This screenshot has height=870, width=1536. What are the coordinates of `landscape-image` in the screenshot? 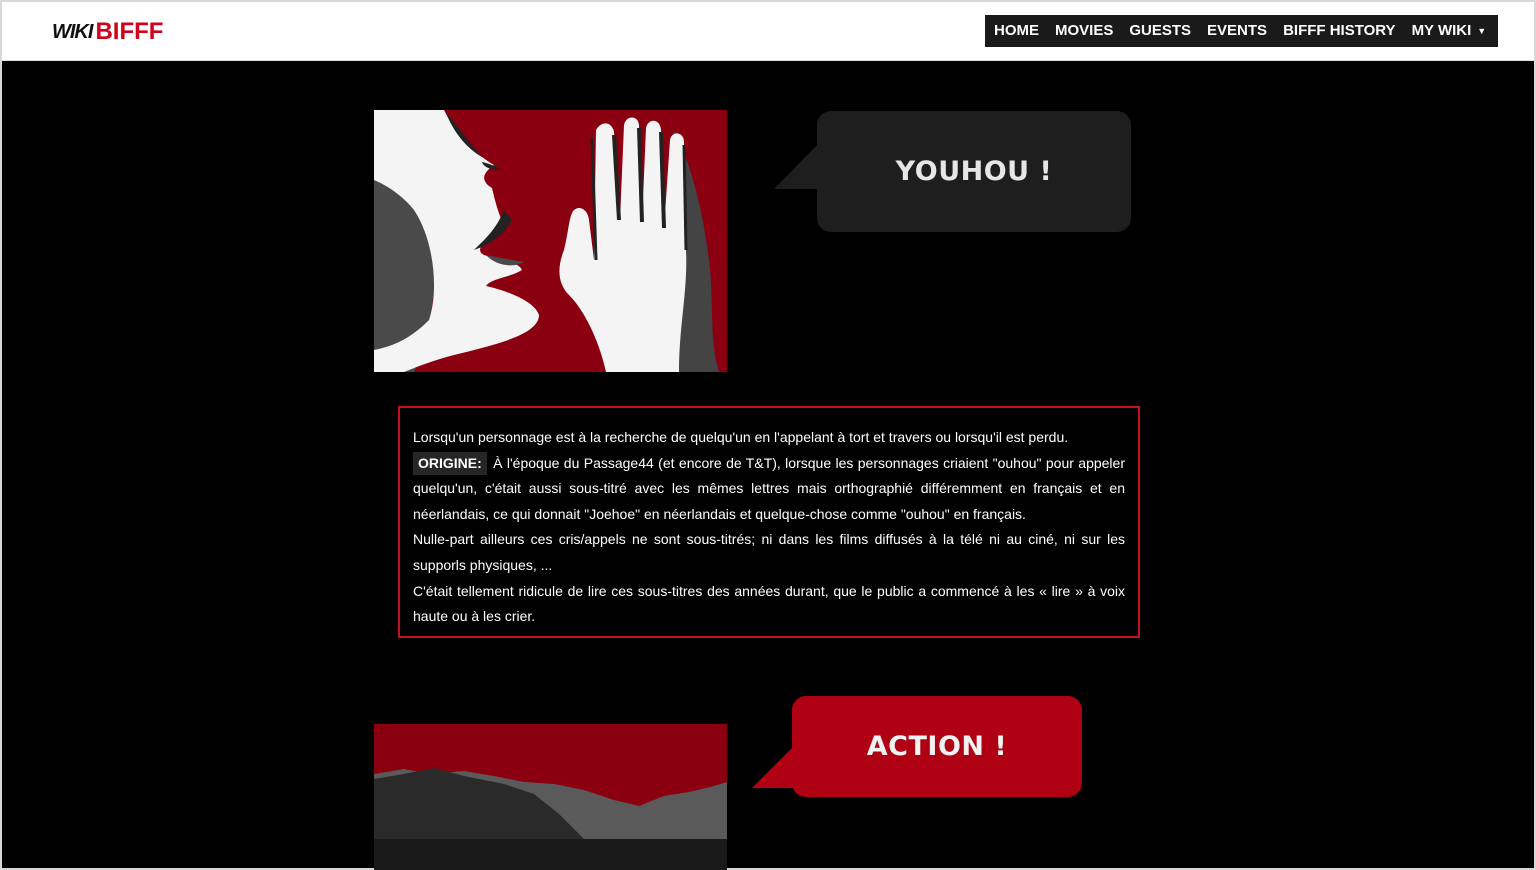 It's located at (550, 797).